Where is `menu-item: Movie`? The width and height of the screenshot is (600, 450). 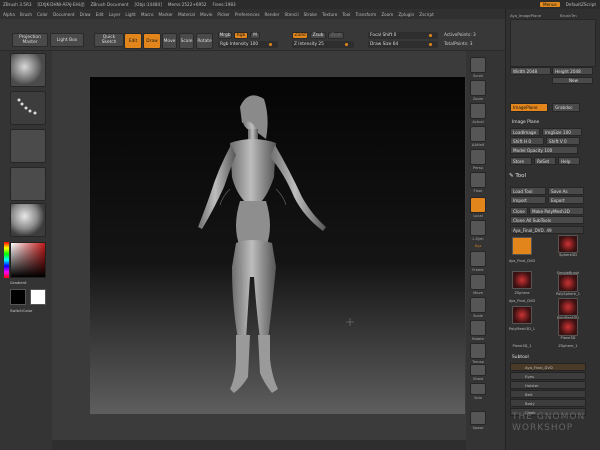
menu-item: Movie is located at coordinates (206, 14).